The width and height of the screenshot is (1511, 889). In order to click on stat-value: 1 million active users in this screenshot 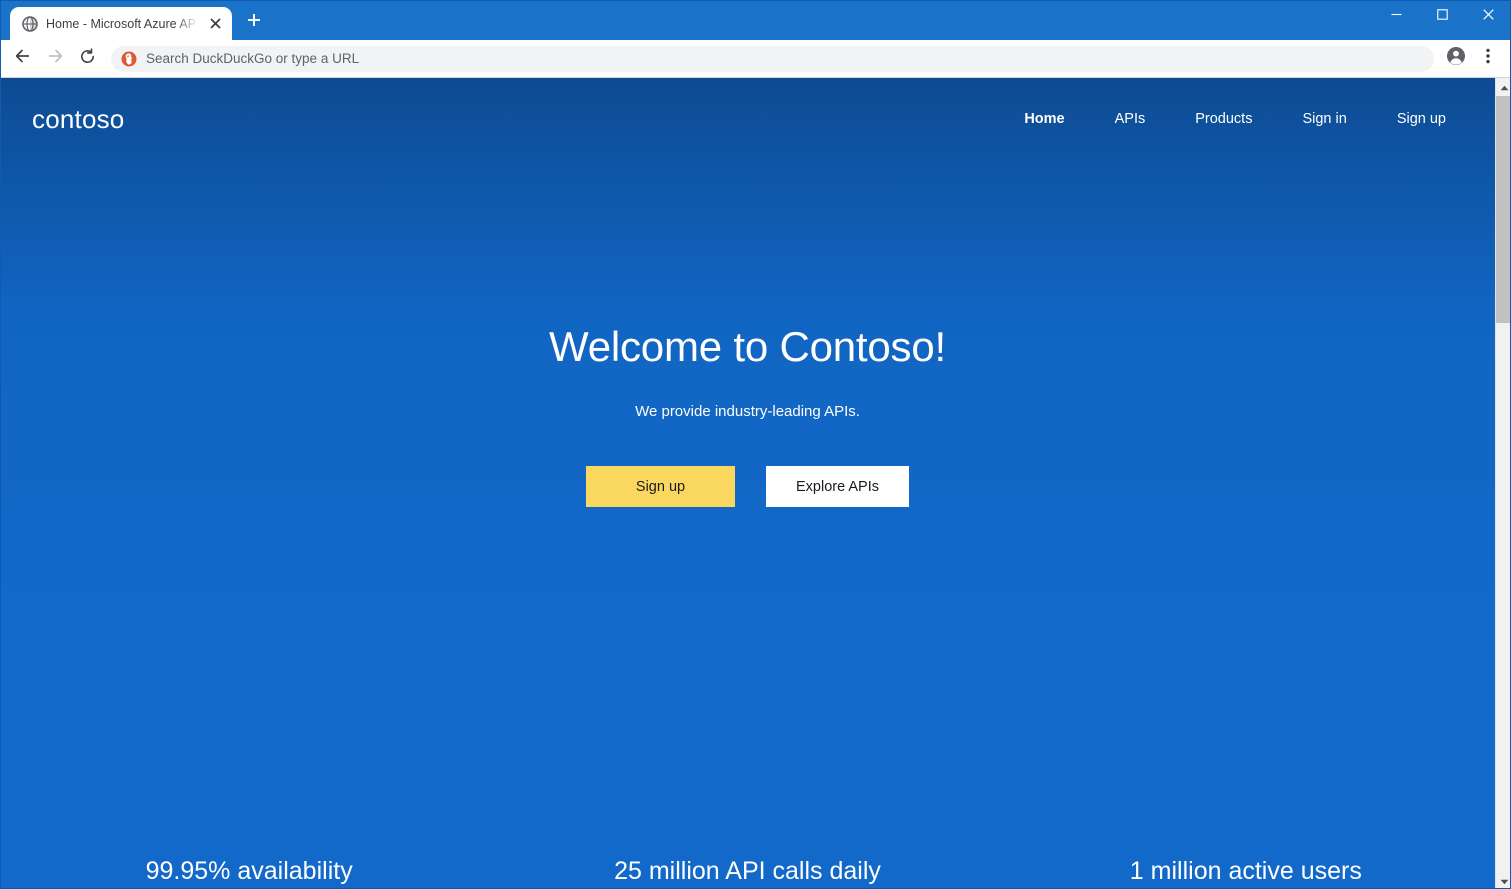, I will do `click(1245, 871)`.